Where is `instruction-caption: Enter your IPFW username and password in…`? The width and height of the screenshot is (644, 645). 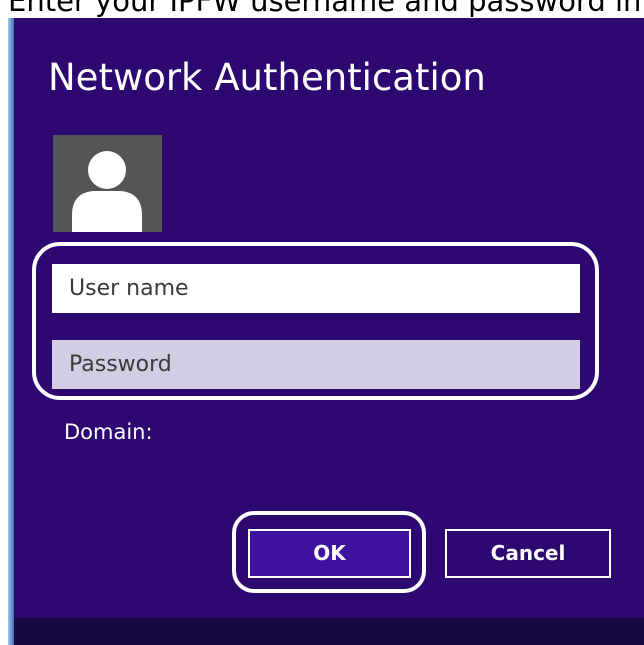
instruction-caption: Enter your IPFW username and password in… is located at coordinates (326, 9).